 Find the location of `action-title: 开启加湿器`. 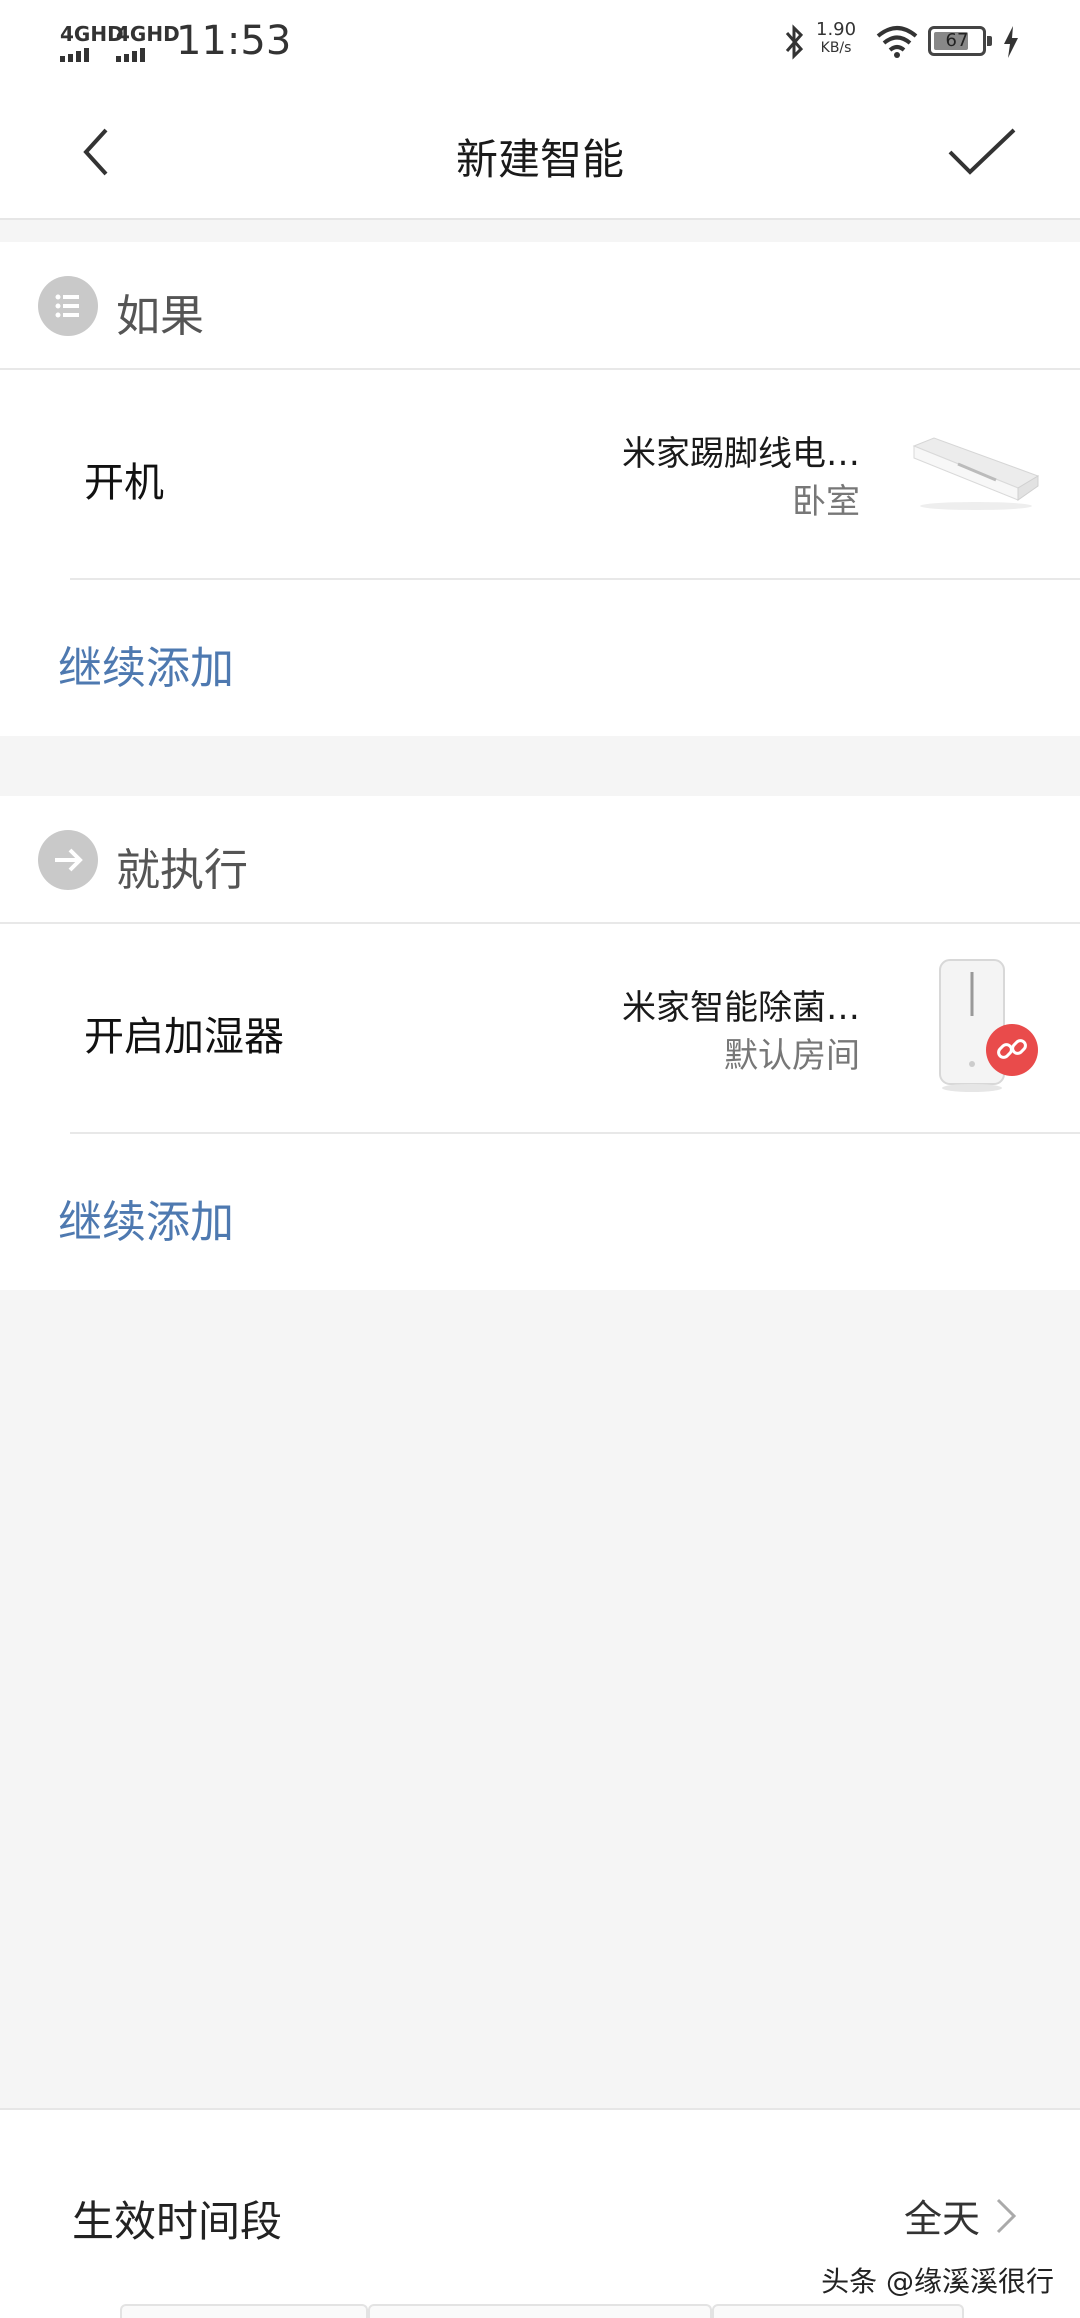

action-title: 开启加湿器 is located at coordinates (184, 1037).